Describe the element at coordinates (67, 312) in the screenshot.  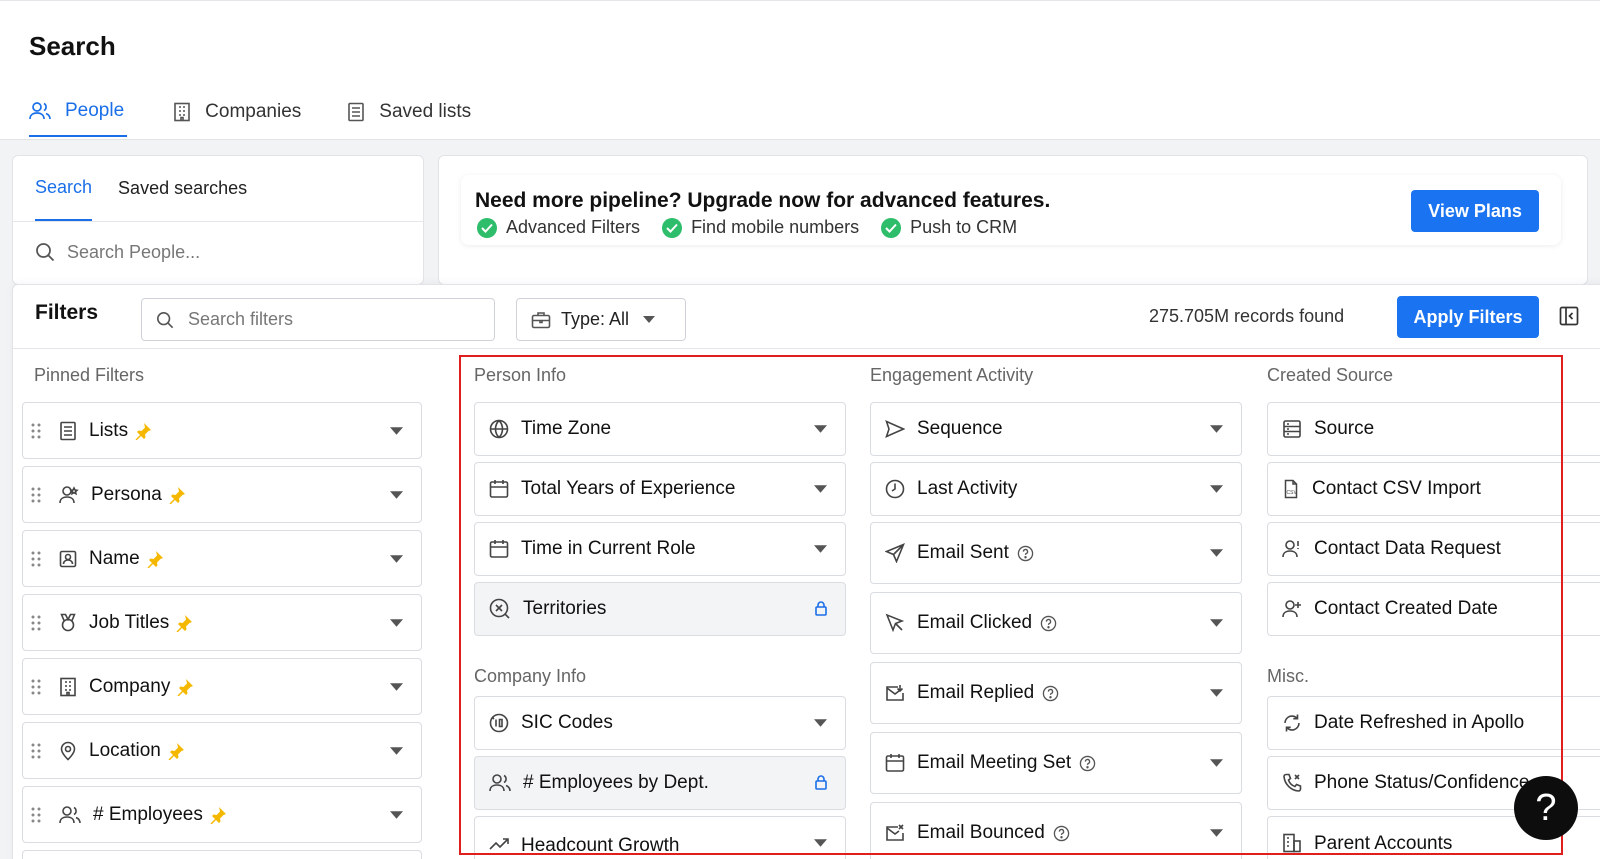
I see `filters-title: Filters` at that location.